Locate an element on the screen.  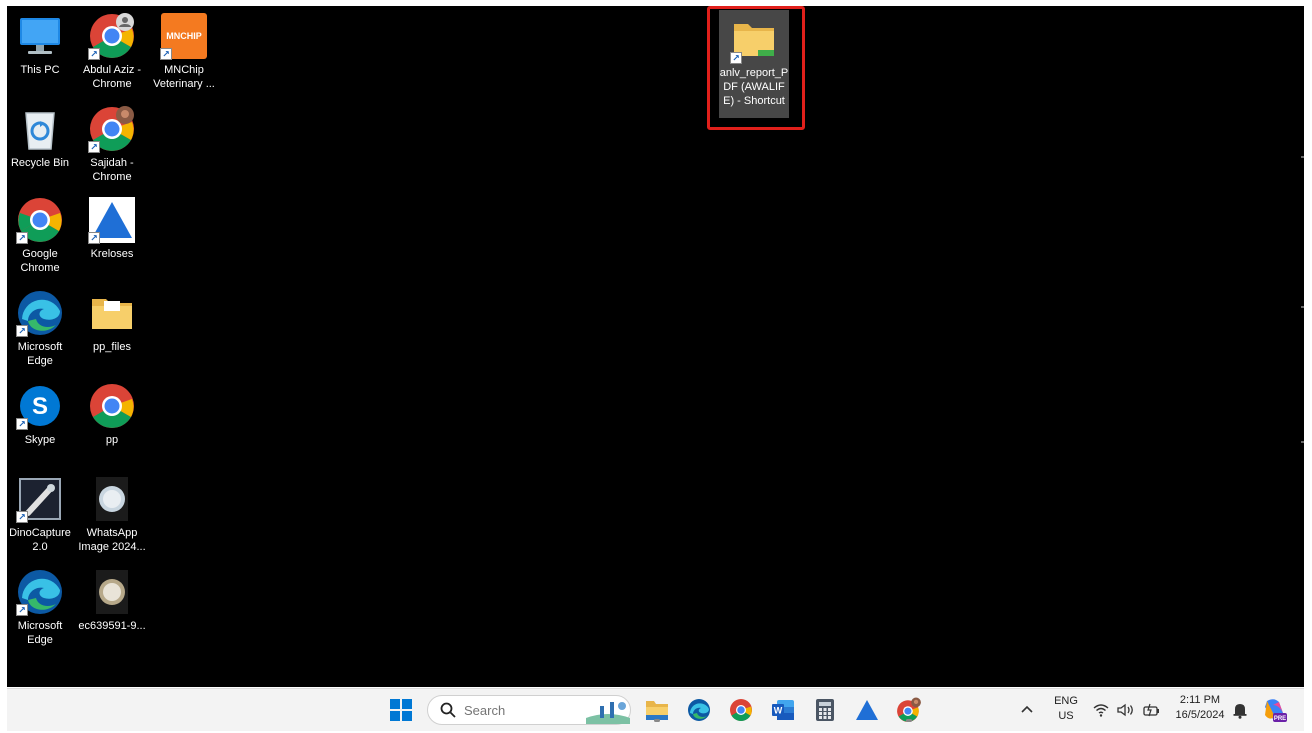
file-explorer-icon is located at coordinates (657, 710).